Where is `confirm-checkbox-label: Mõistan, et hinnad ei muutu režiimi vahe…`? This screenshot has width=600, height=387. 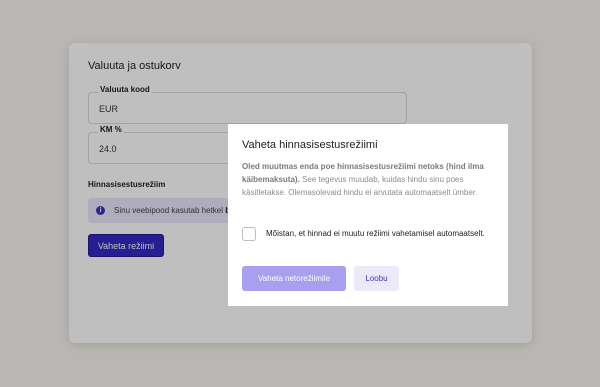 confirm-checkbox-label: Mõistan, et hinnad ei muutu režiimi vahe… is located at coordinates (381, 234).